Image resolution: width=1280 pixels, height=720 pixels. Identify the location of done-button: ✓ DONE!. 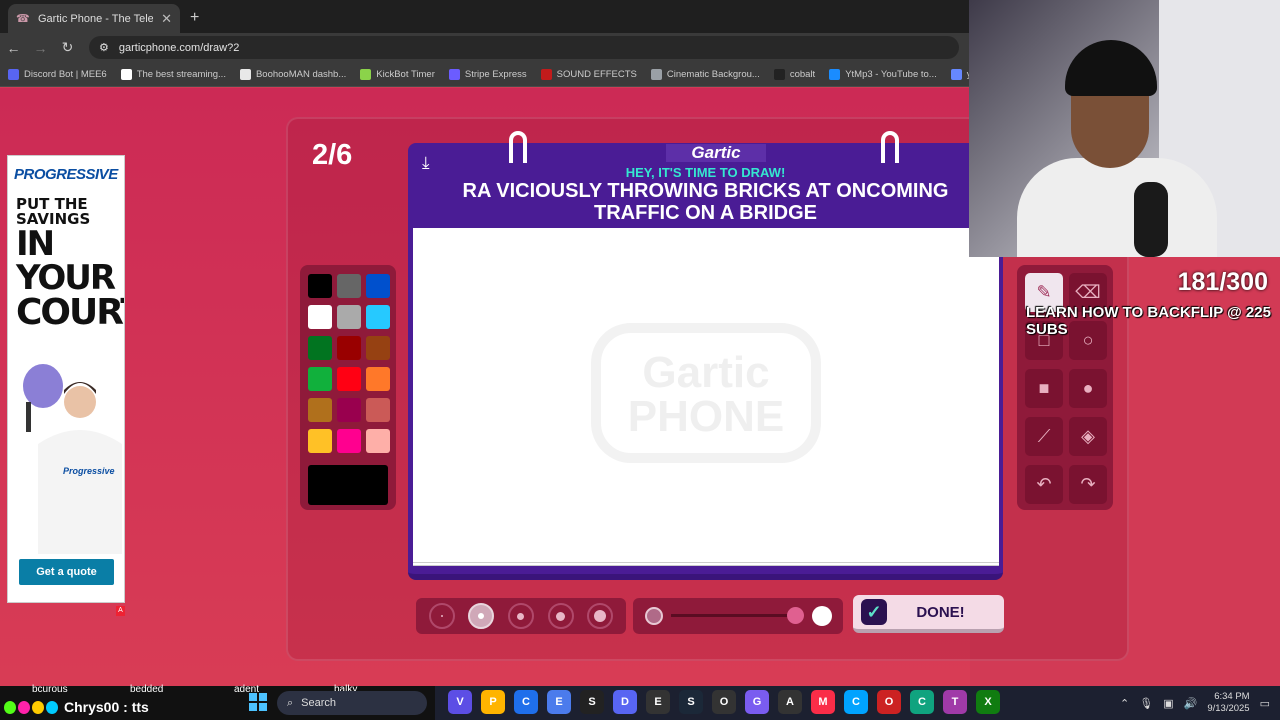
(928, 614).